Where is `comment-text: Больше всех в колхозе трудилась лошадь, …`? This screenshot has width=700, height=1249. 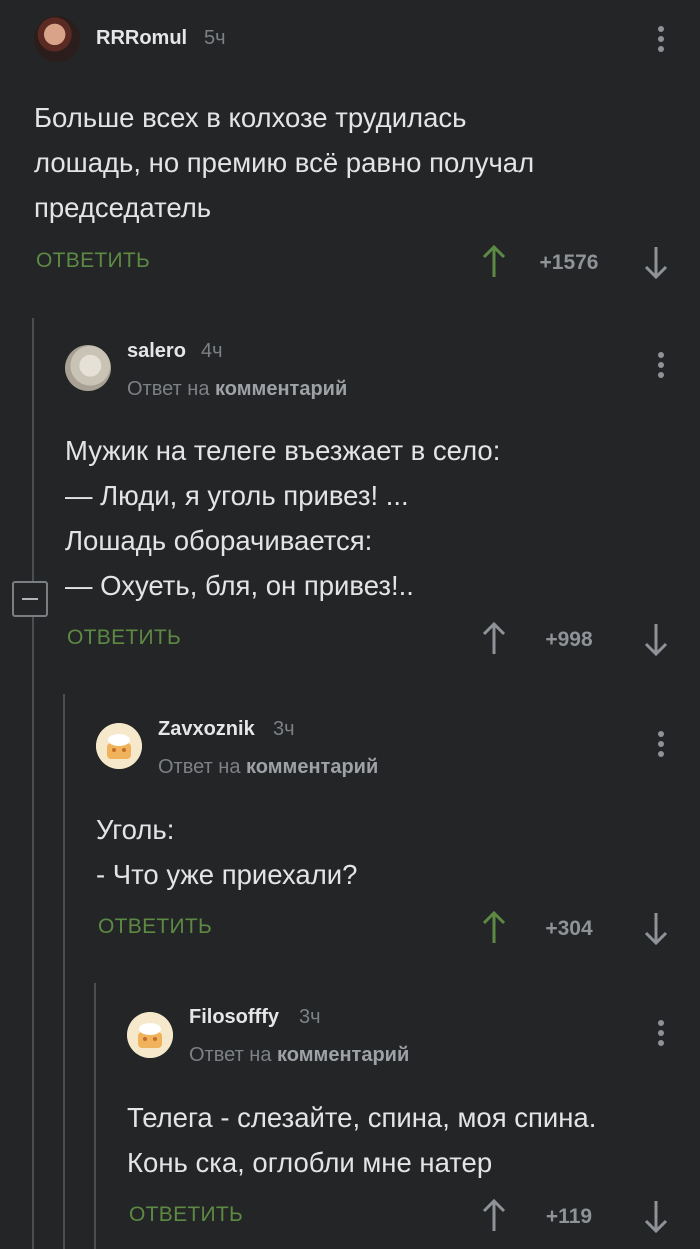 comment-text: Больше всех в колхозе трудилась лошадь, … is located at coordinates (284, 162).